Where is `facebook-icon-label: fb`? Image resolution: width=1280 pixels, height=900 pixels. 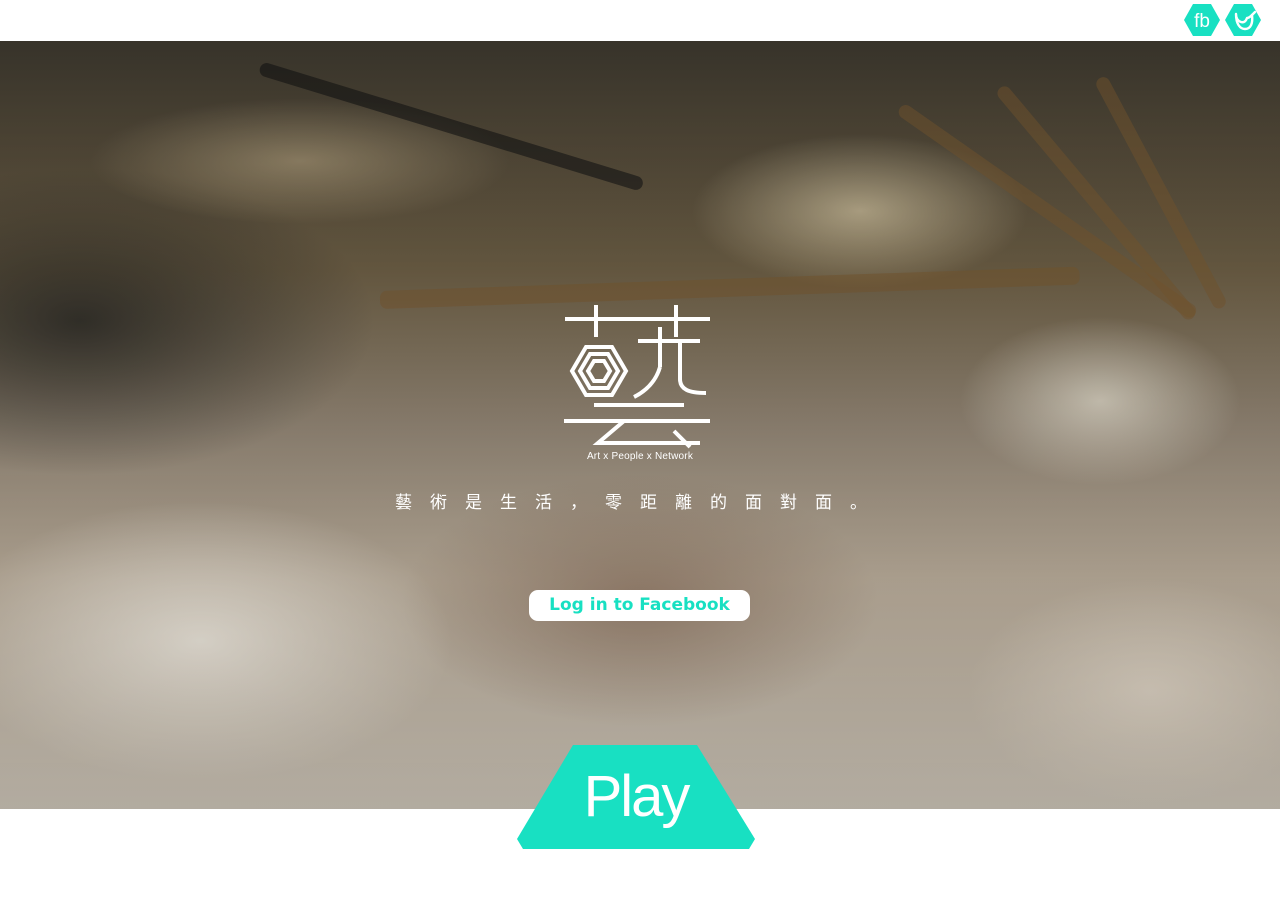 facebook-icon-label: fb is located at coordinates (1202, 21).